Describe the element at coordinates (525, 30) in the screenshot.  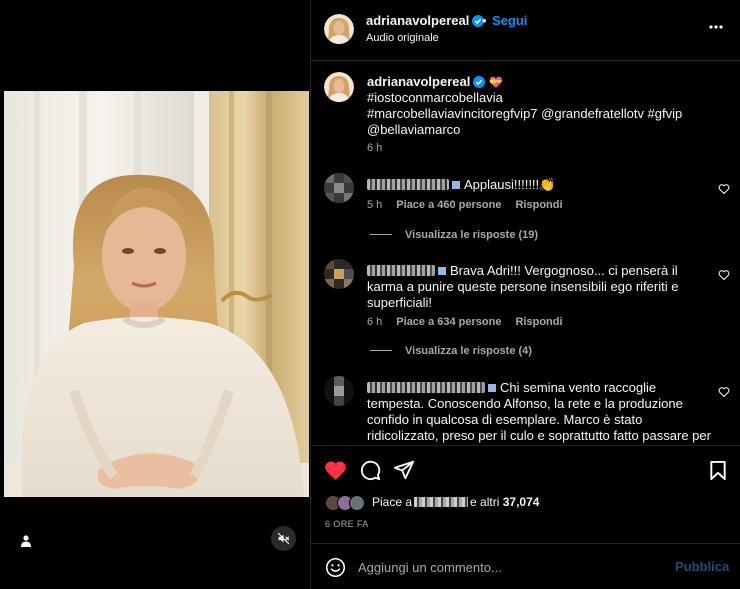
I see `post-header: adrianavolpereal • Segui Audio originale` at that location.